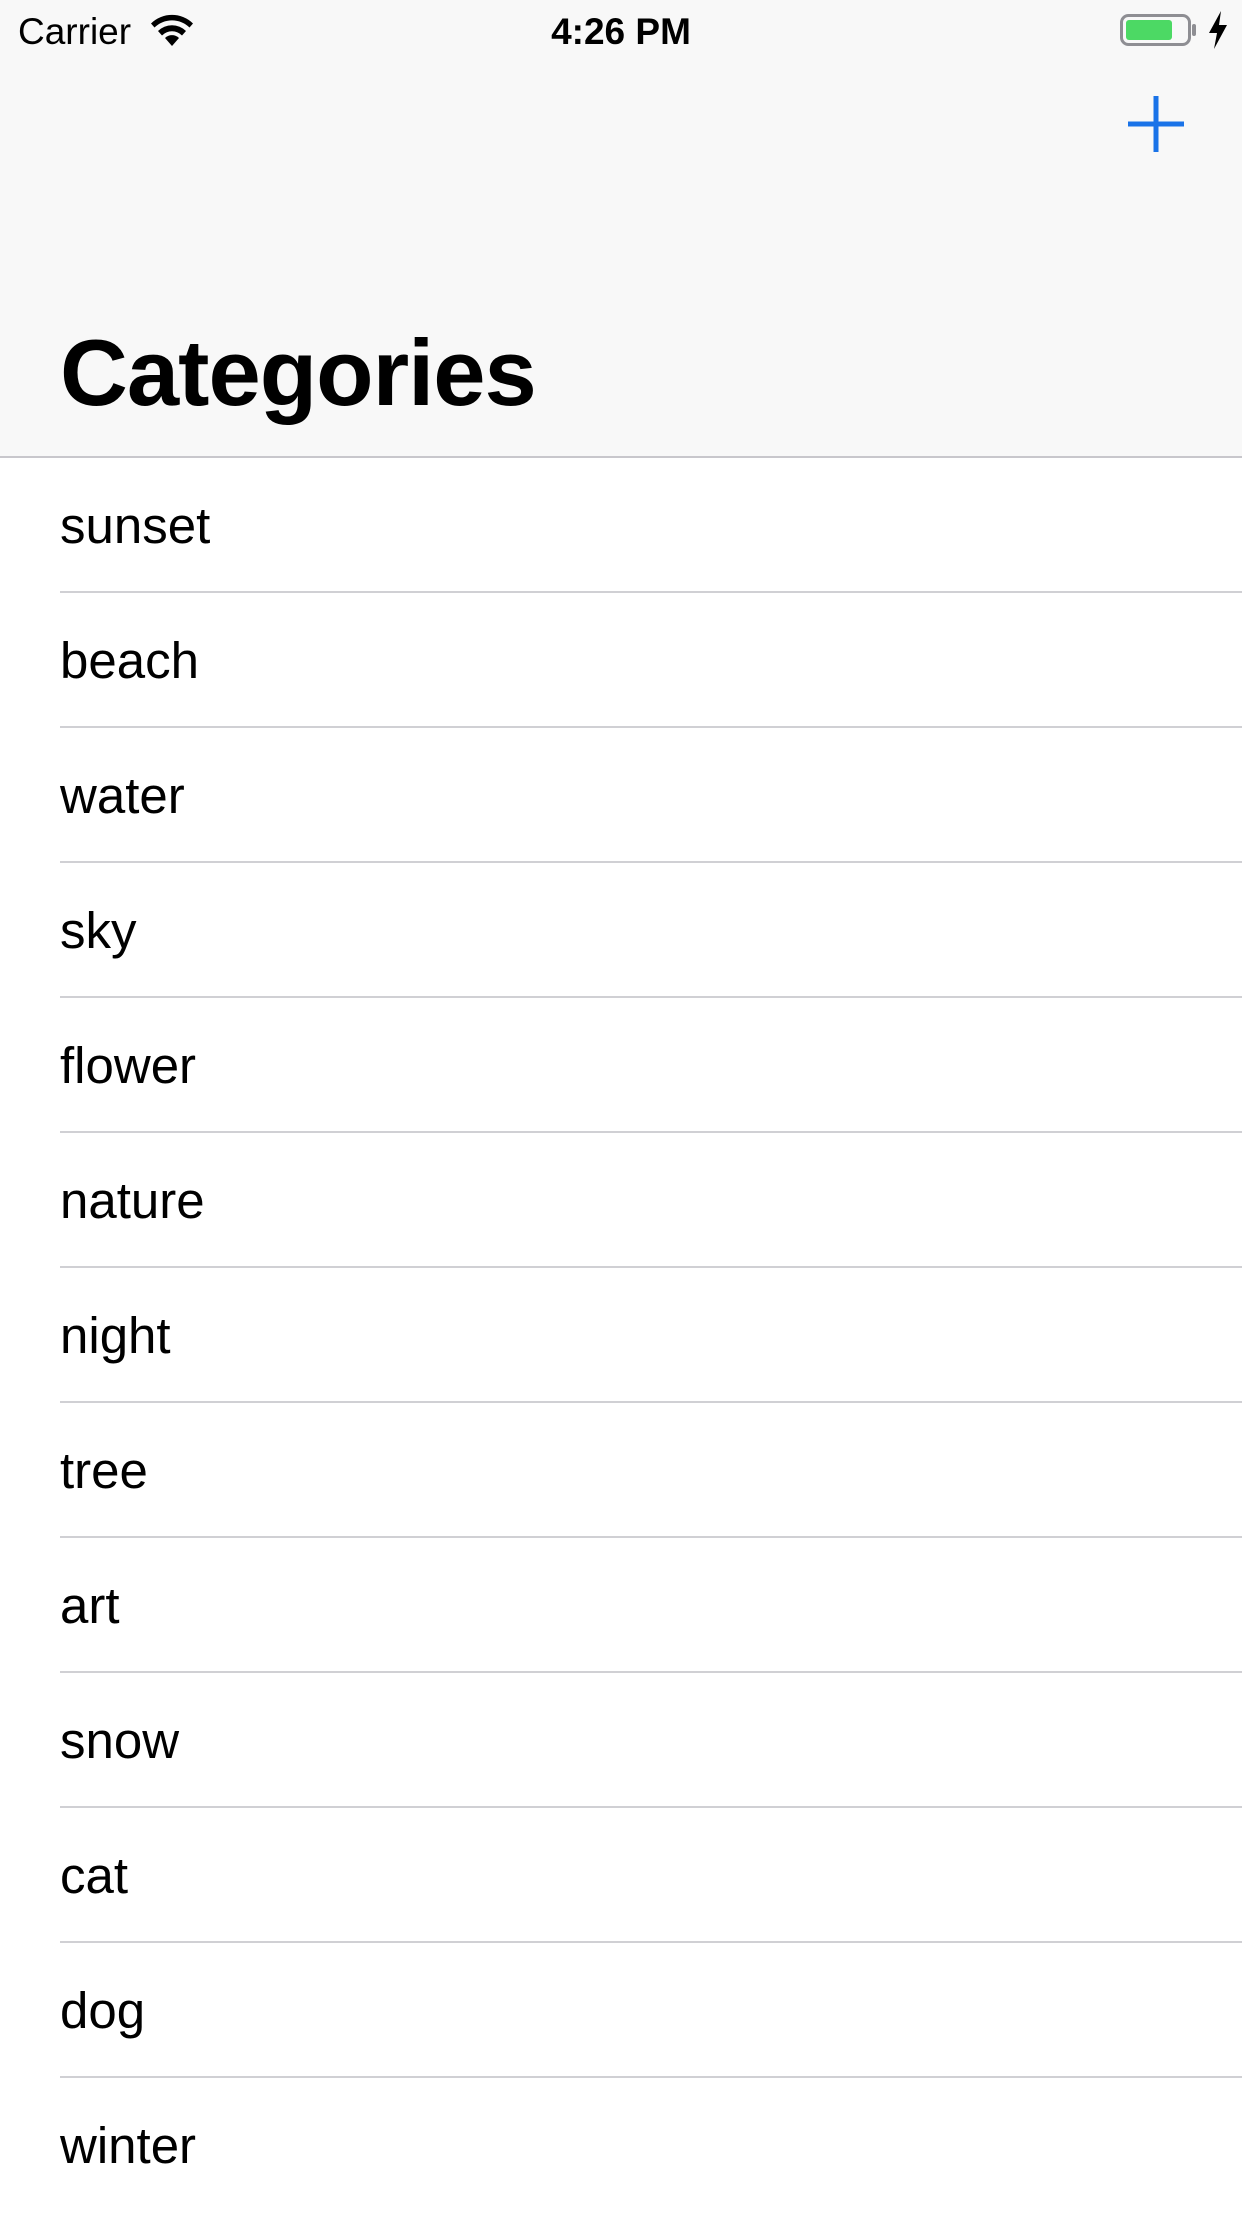  I want to click on list-item-label: dog, so click(103, 2010).